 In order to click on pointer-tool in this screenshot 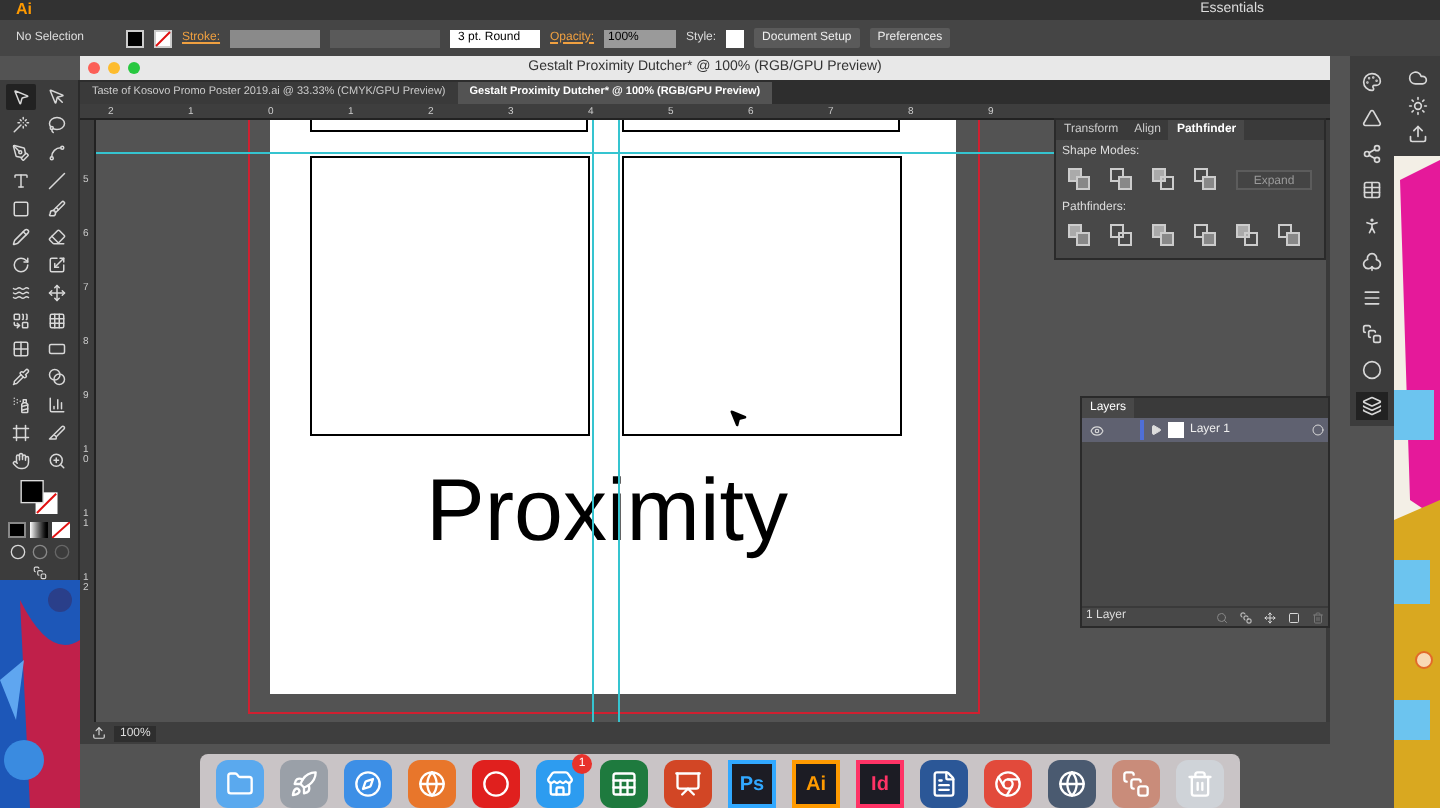, I will do `click(21, 97)`.